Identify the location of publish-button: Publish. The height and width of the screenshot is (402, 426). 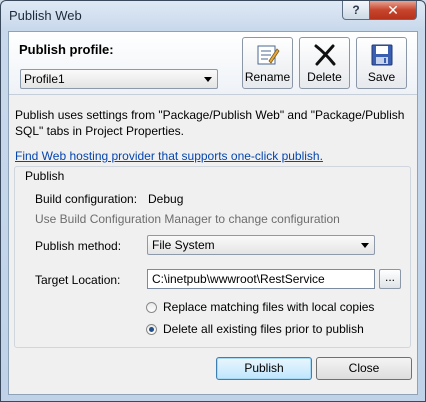
(264, 368).